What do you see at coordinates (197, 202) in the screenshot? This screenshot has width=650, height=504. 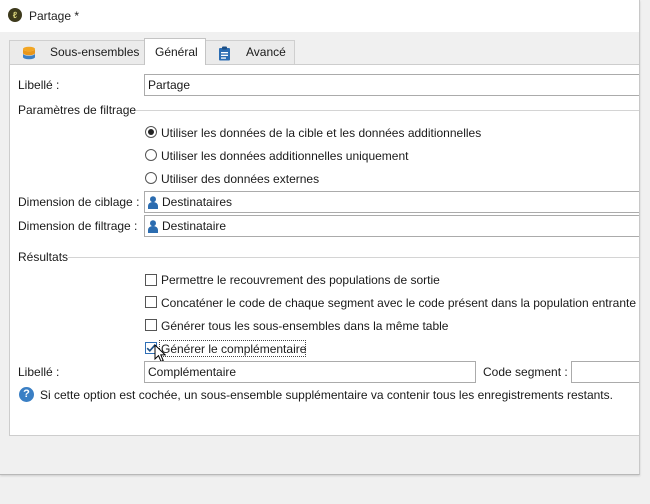 I see `targeting-dimension-value: Destinataires` at bounding box center [197, 202].